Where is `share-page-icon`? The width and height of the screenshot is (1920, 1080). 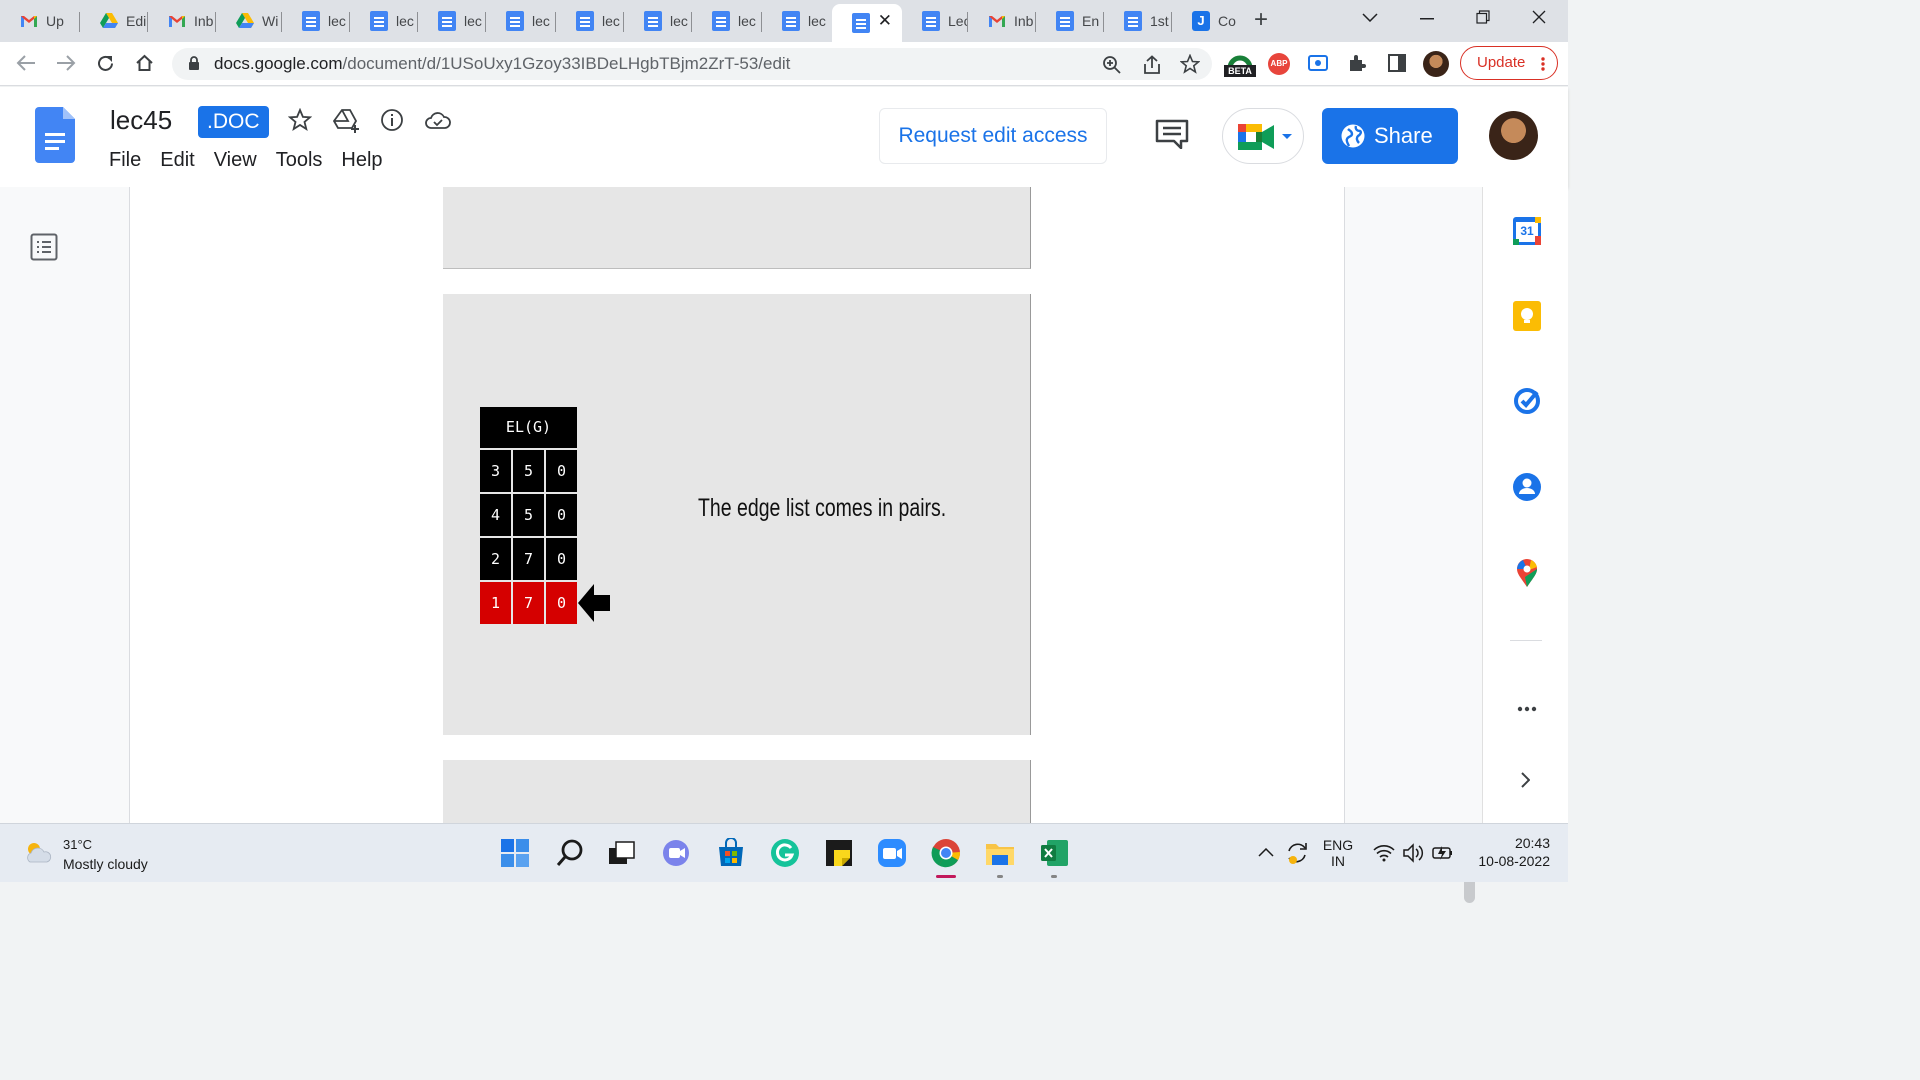
share-page-icon is located at coordinates (1152, 65).